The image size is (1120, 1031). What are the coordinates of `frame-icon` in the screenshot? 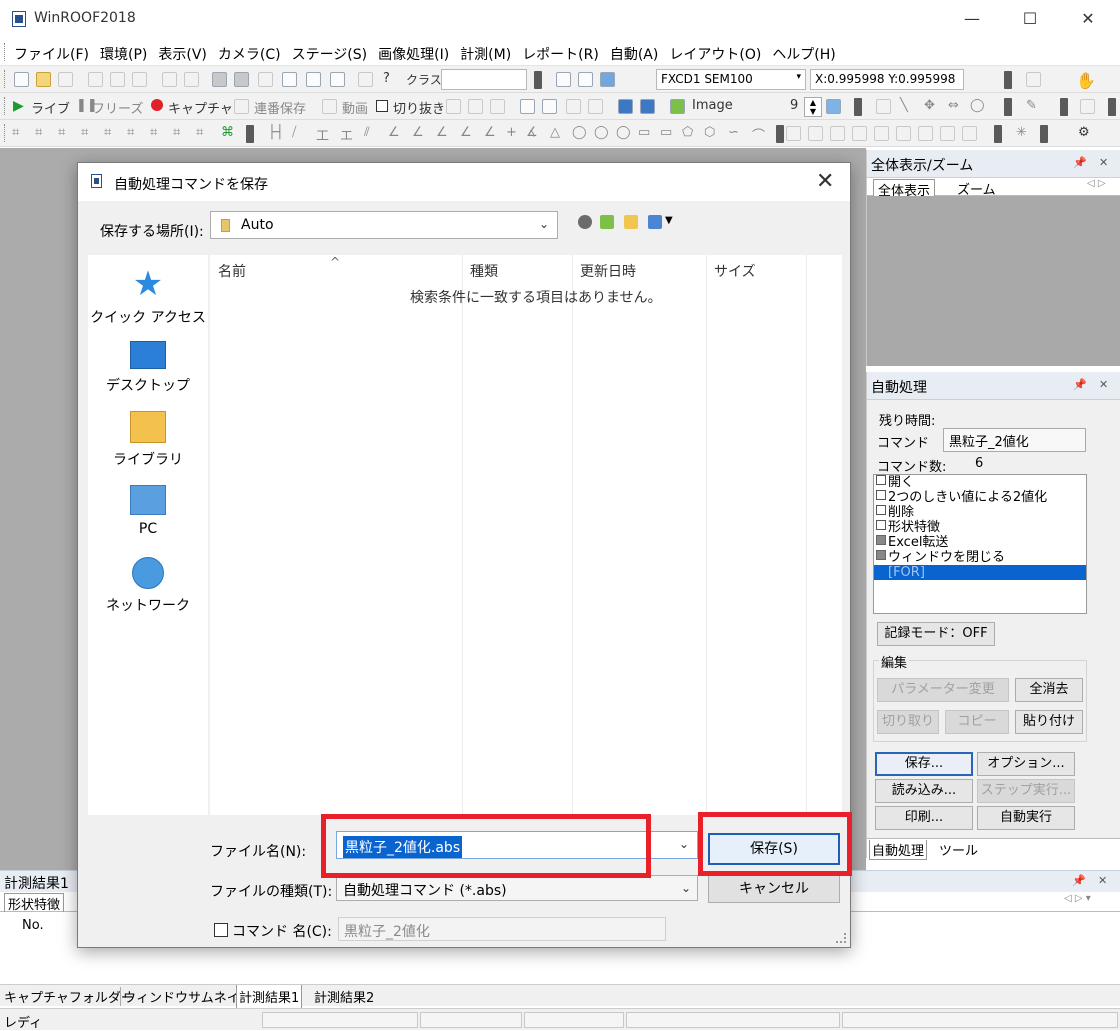 It's located at (337, 79).